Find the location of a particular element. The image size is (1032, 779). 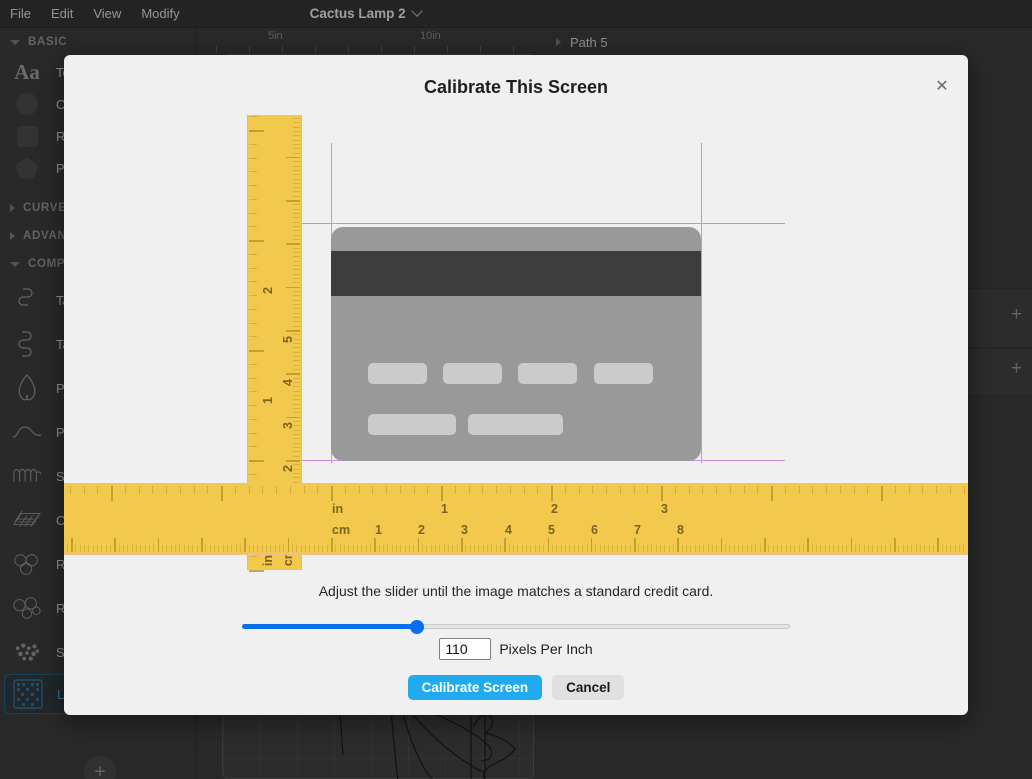

vruler-cm-2: 2 is located at coordinates (288, 468).